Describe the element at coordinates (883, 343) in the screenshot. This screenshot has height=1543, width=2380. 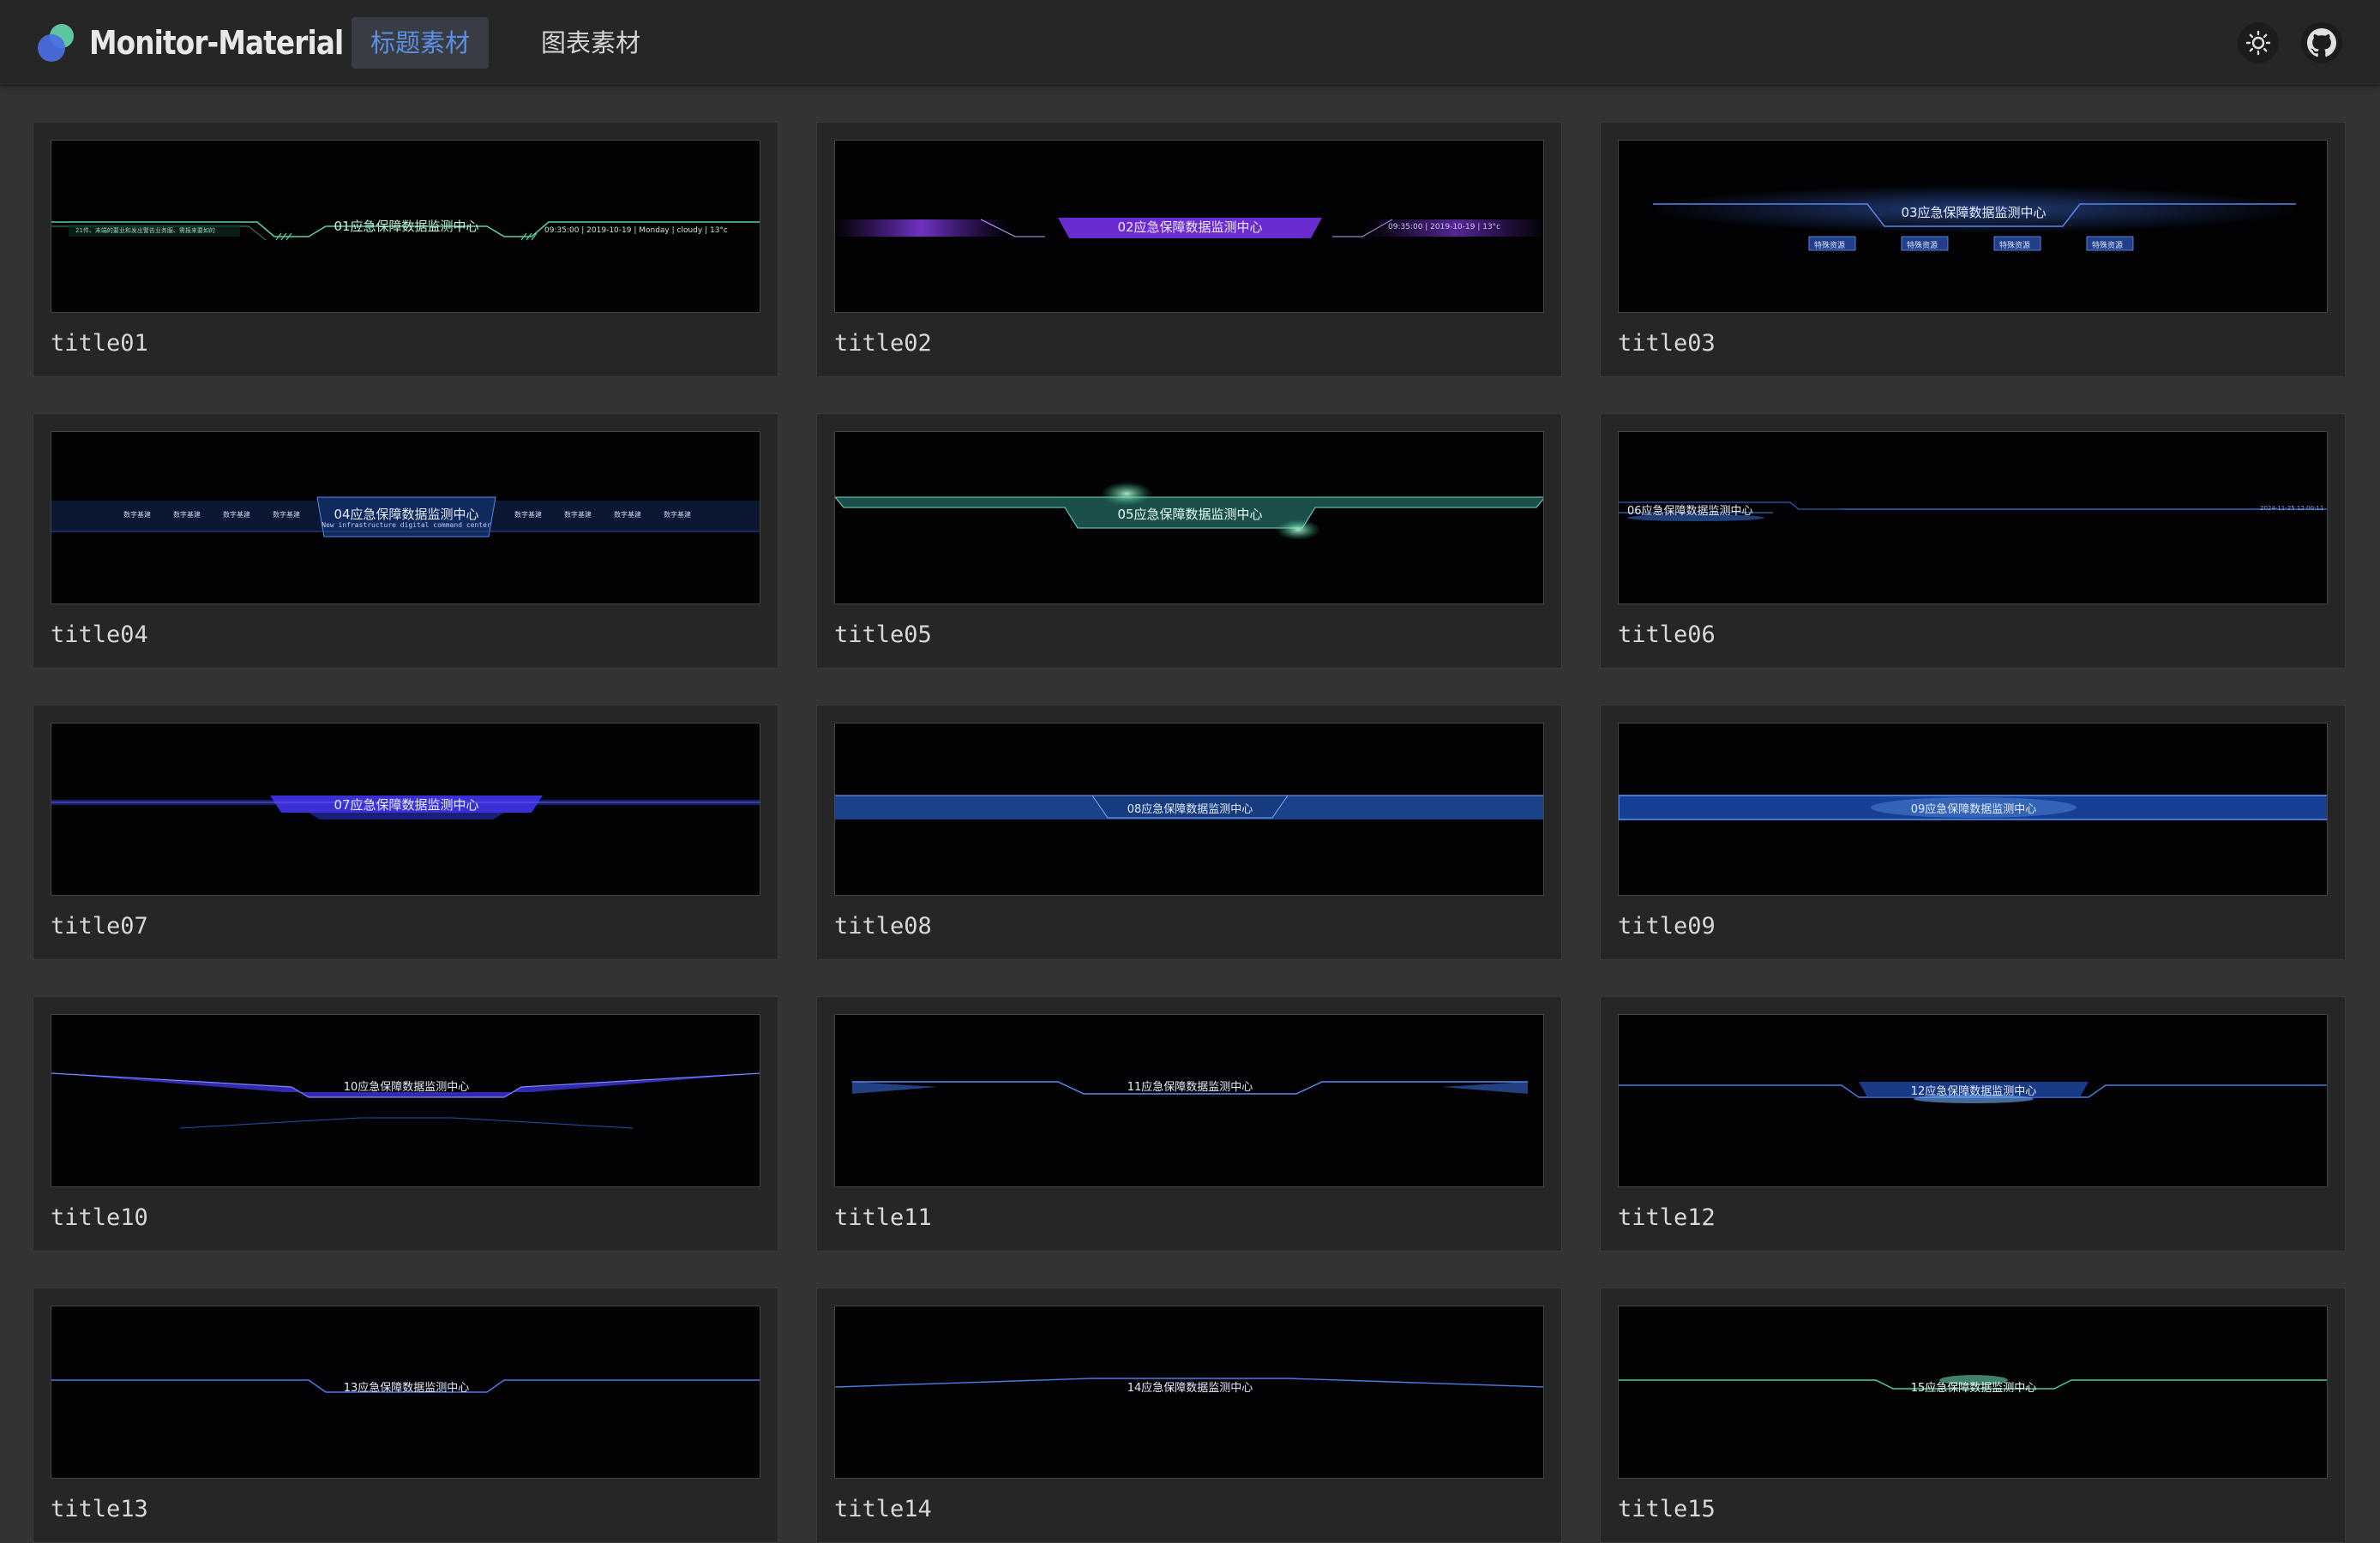
I see `card-label: title02` at that location.